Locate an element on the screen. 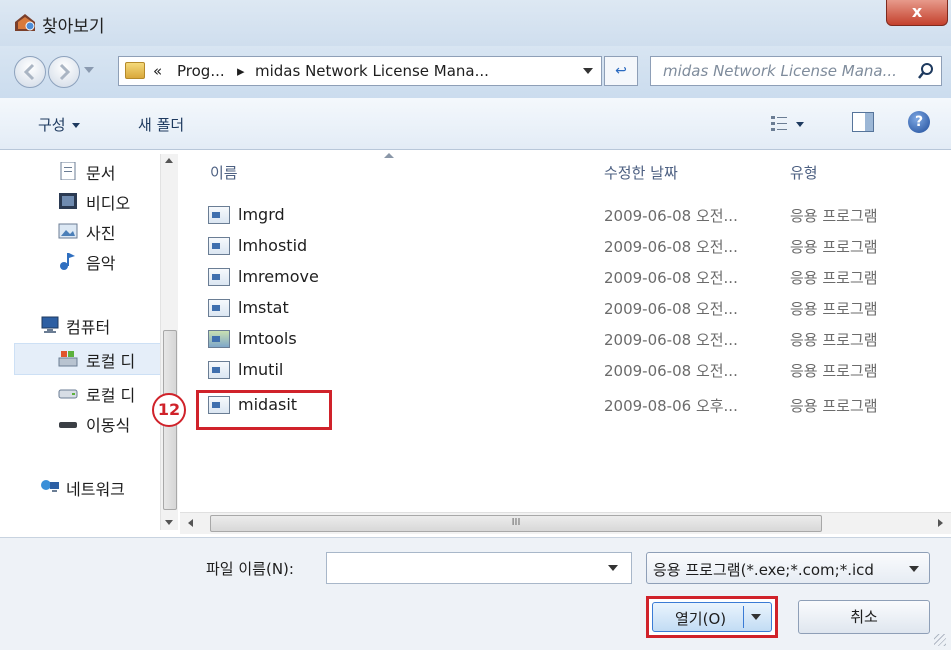 The width and height of the screenshot is (951, 650). column-header-type: 유형 is located at coordinates (804, 172).